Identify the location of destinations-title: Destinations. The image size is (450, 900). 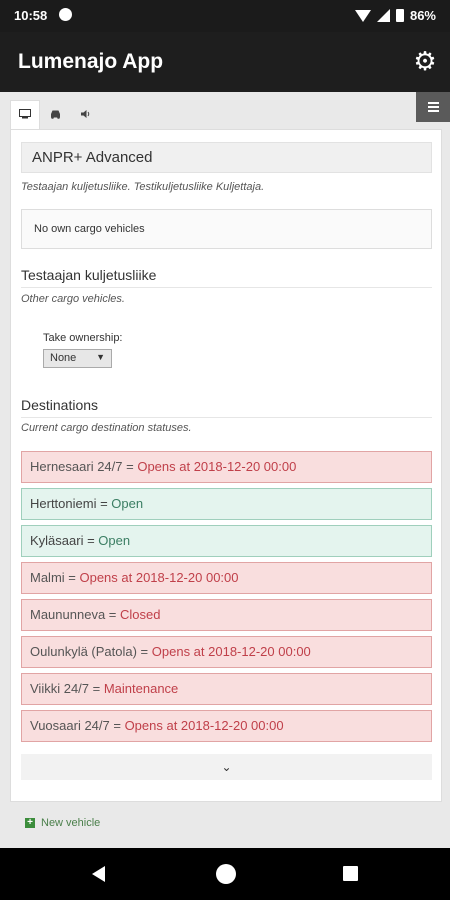
(226, 407).